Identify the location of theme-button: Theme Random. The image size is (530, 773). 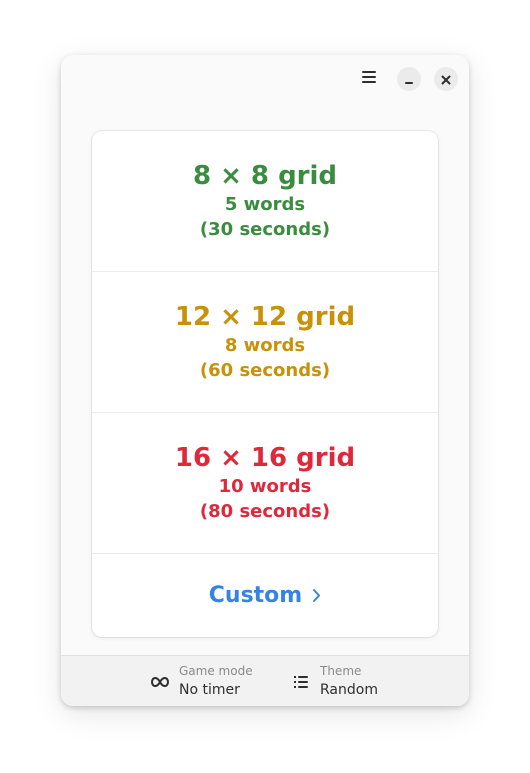
(334, 681).